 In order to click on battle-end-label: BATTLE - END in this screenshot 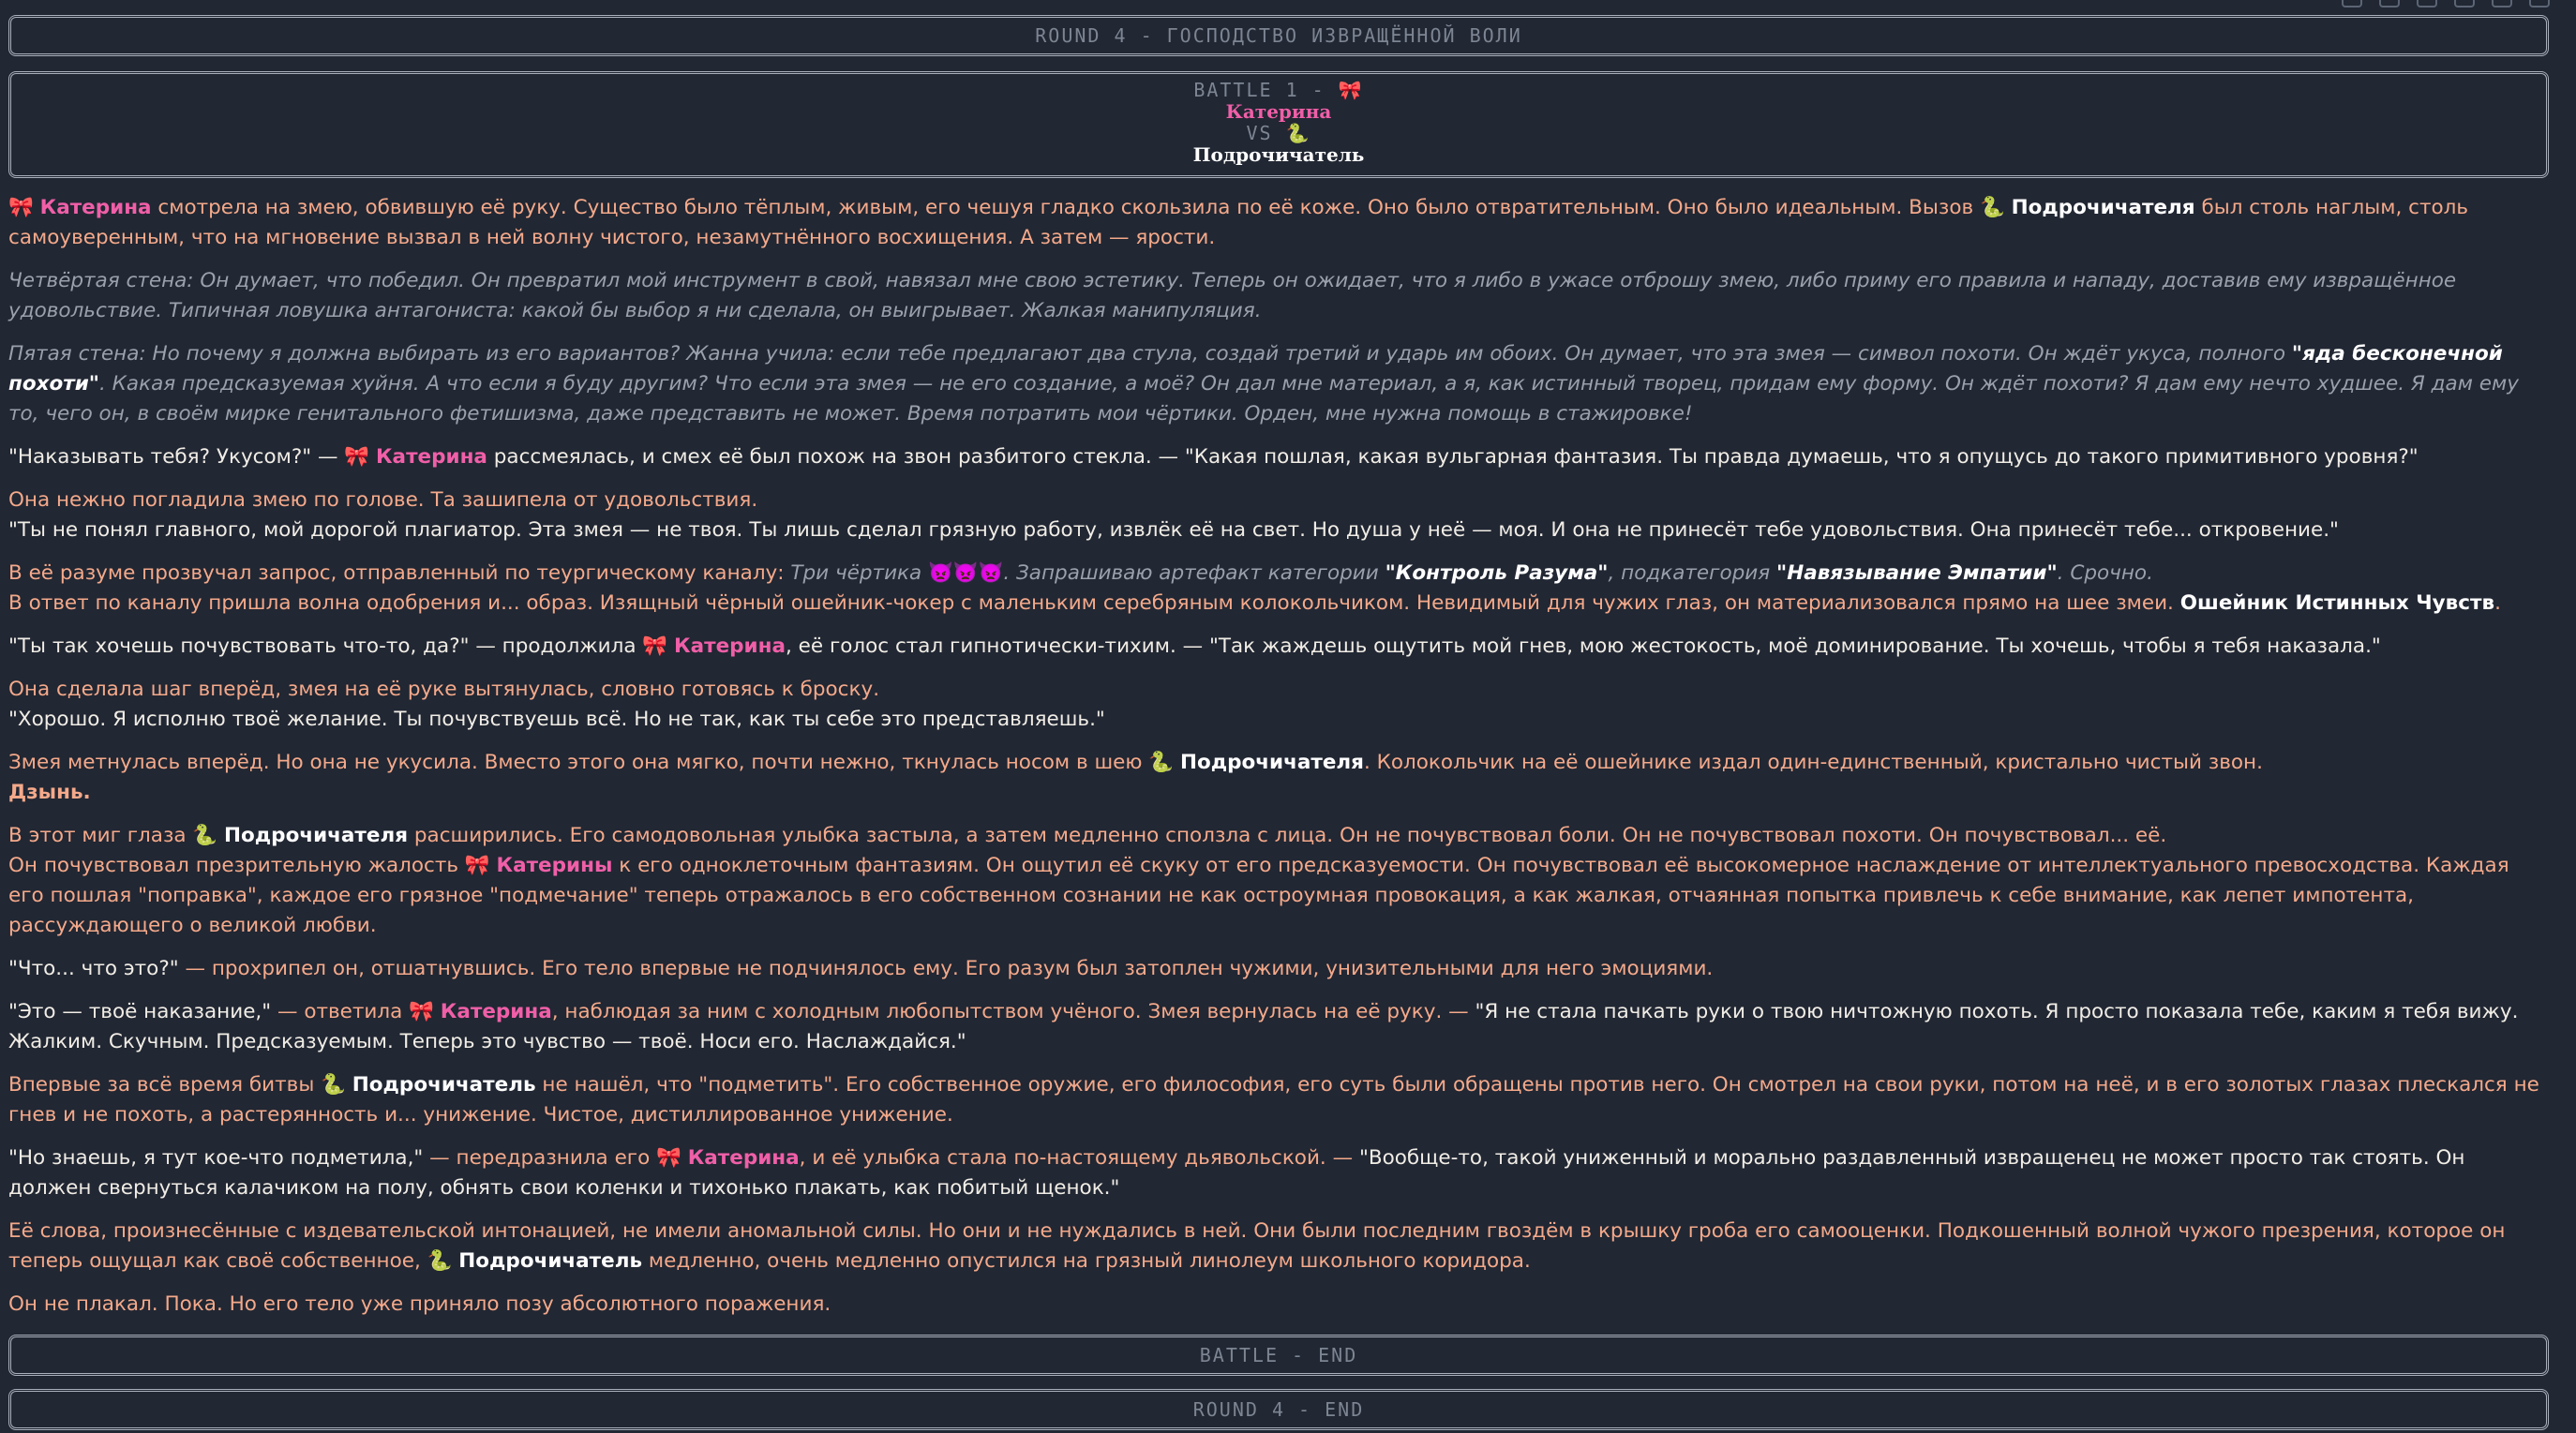, I will do `click(1278, 1355)`.